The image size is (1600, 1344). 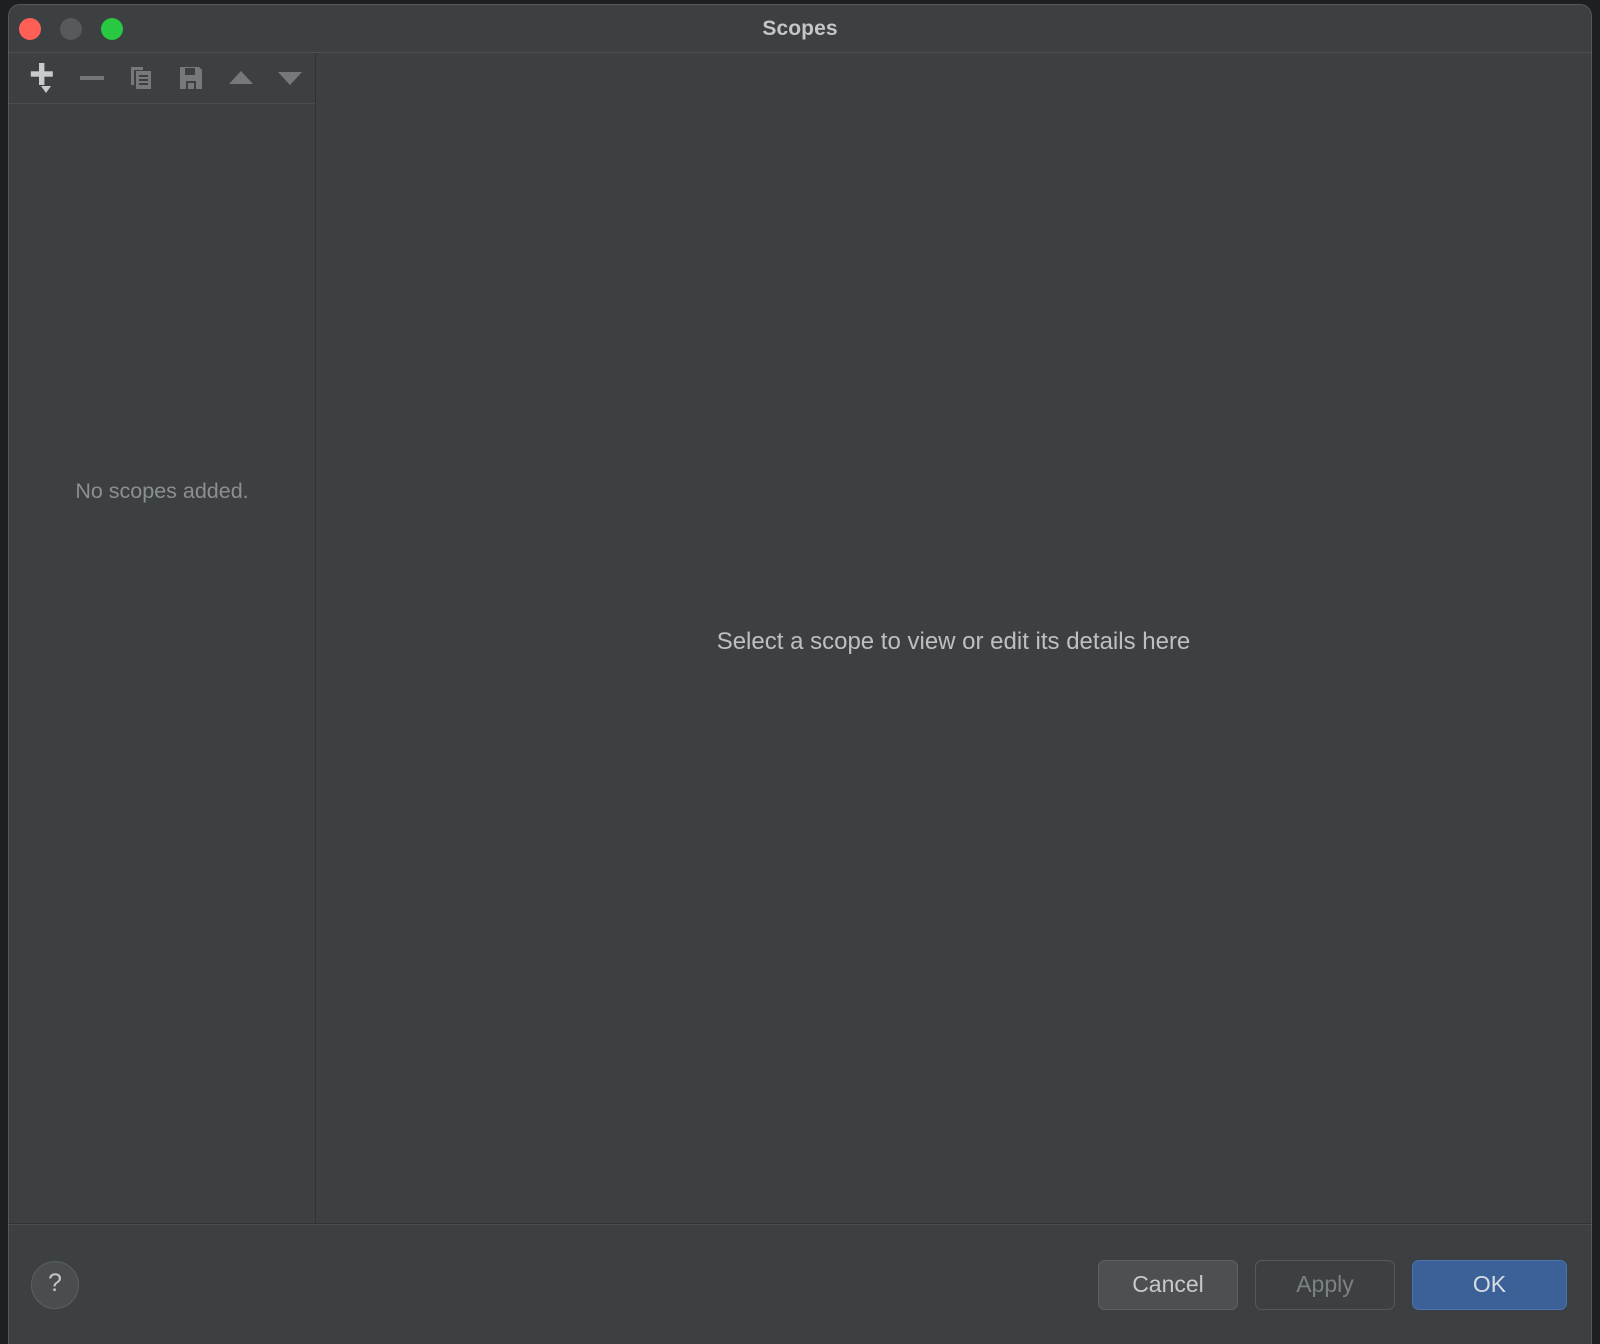 I want to click on save-scope-button, so click(x=191, y=78).